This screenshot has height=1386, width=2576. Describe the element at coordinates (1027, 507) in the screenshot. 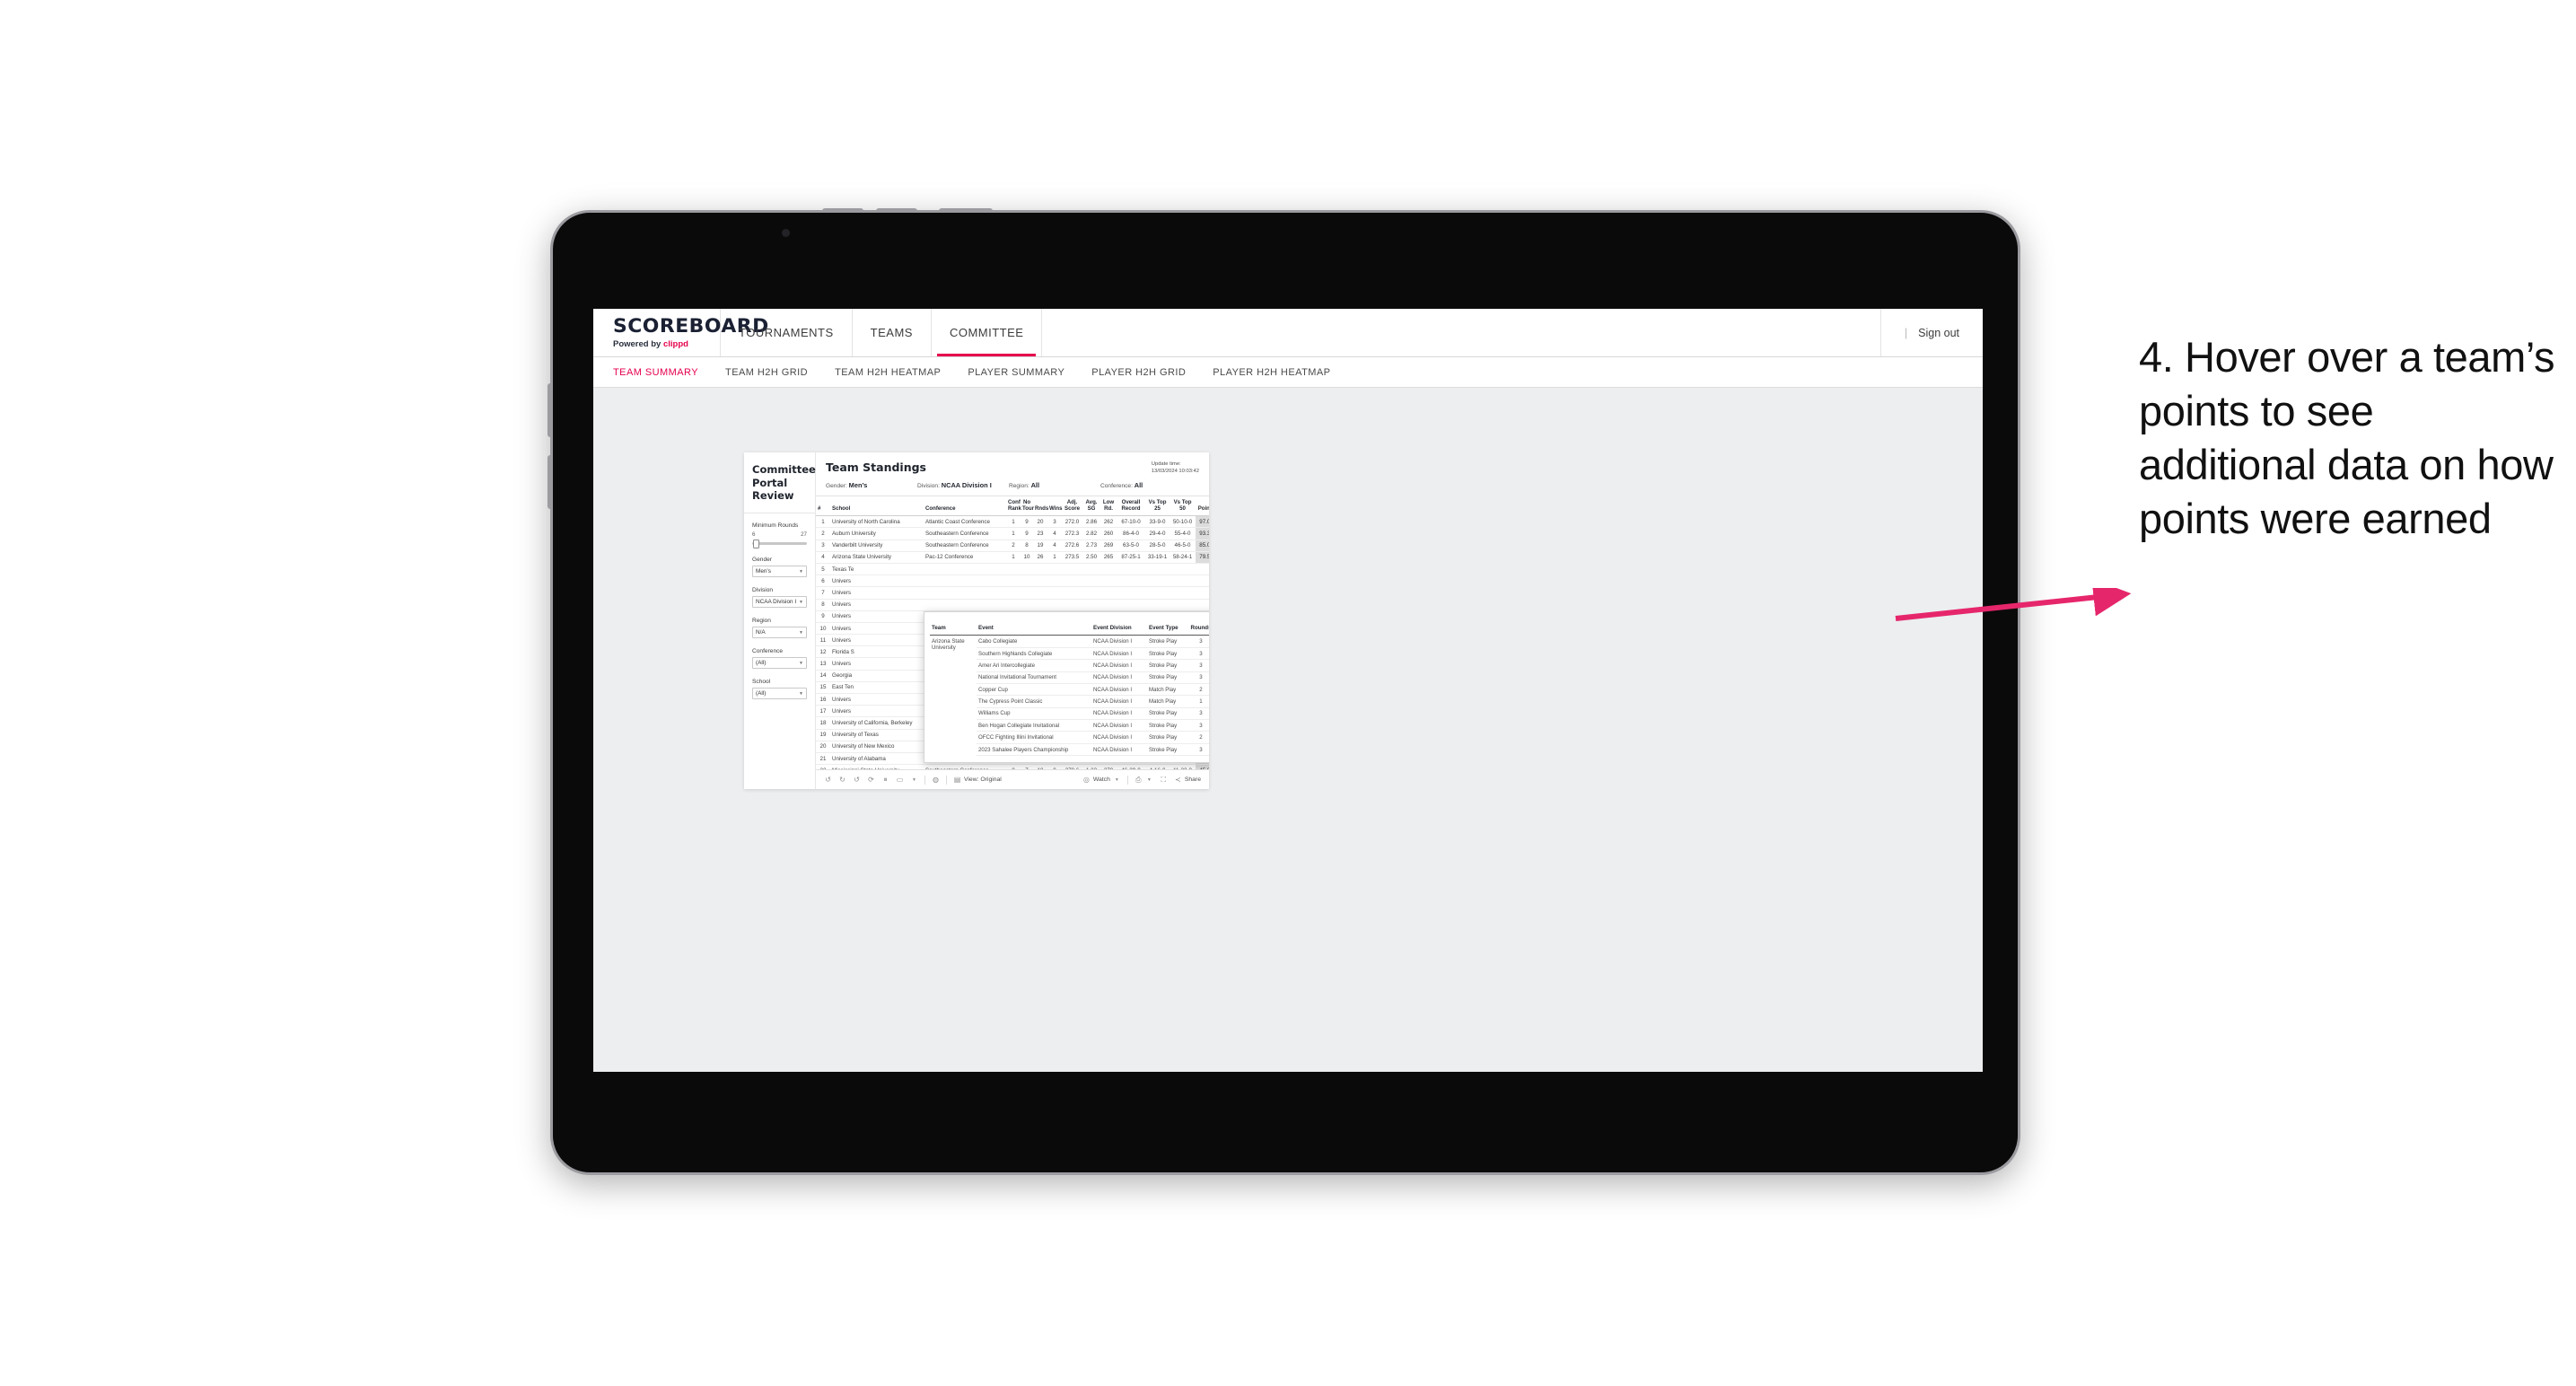

I see `standings-col-no-tour: No Tour` at that location.